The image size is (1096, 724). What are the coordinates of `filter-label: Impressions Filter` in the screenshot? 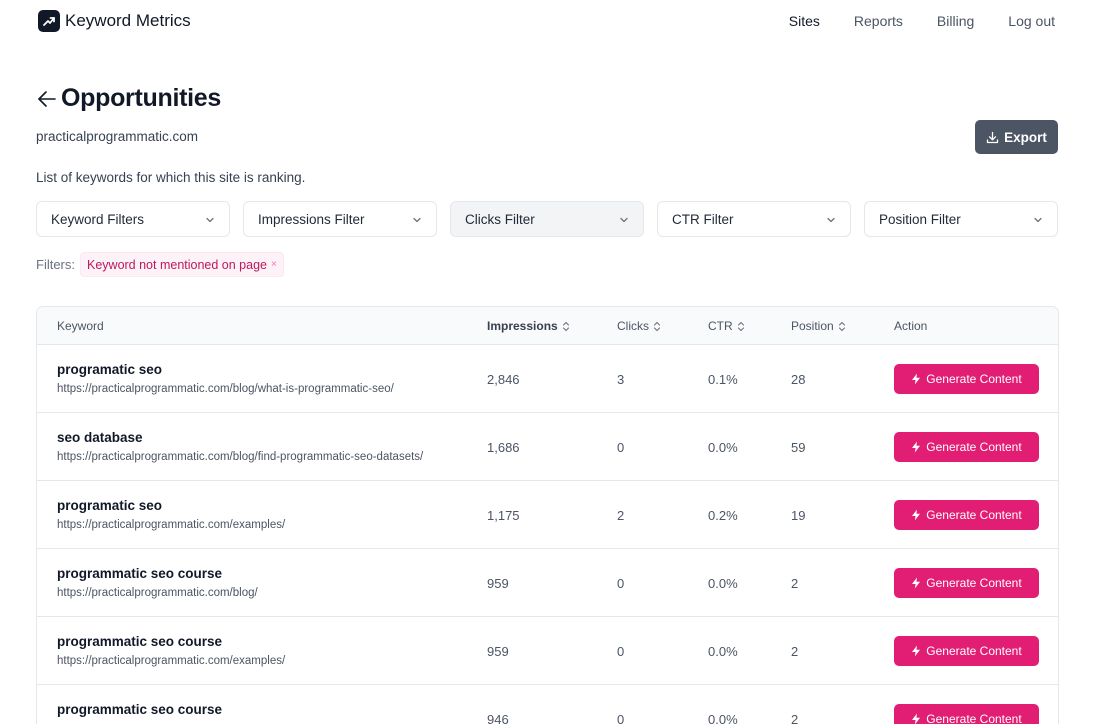 It's located at (311, 219).